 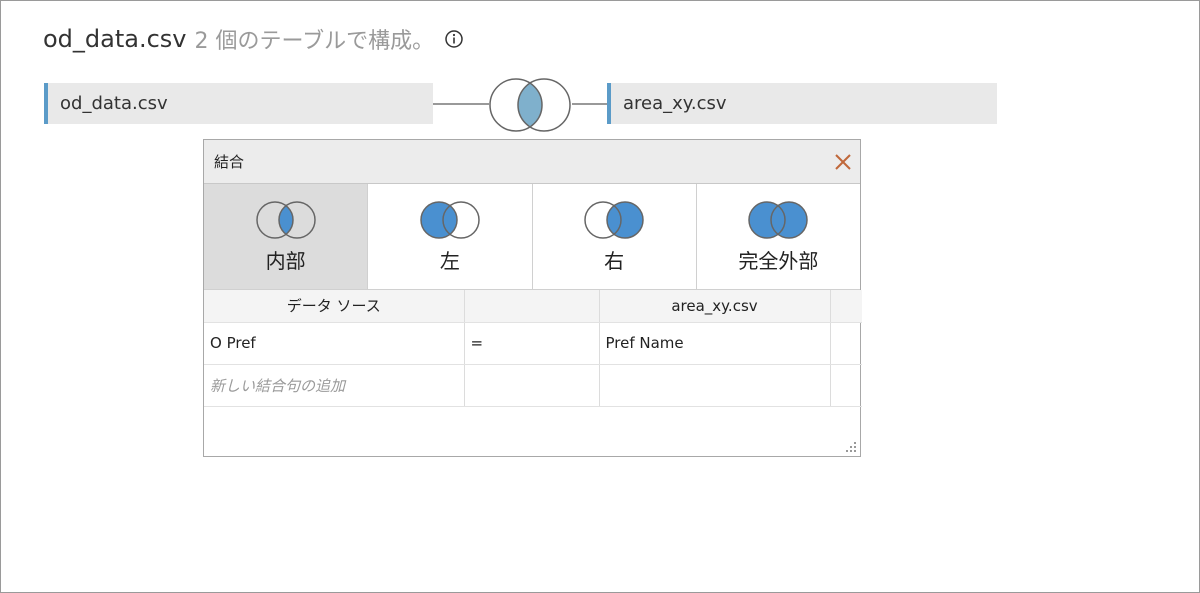 I want to click on resize-grip-icon, so click(x=851, y=447).